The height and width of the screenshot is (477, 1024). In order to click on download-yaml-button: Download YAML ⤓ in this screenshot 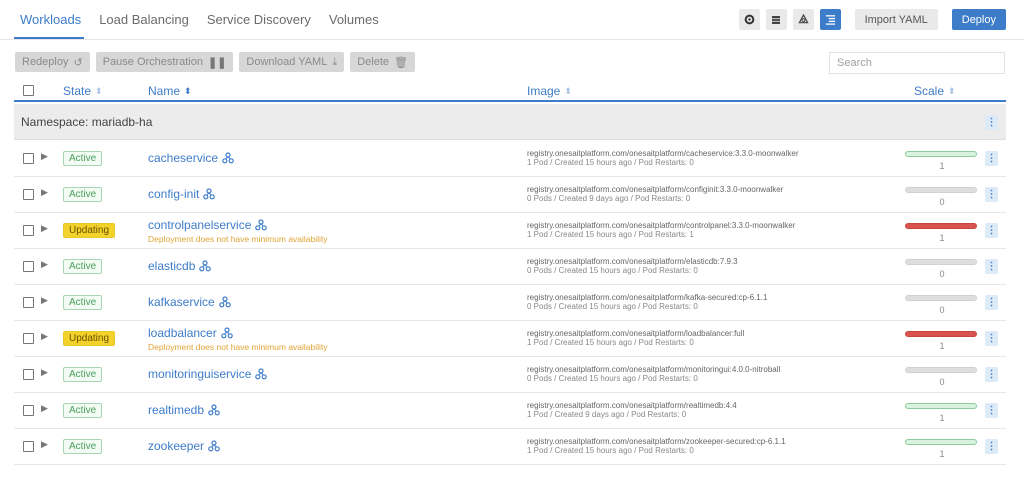, I will do `click(292, 62)`.